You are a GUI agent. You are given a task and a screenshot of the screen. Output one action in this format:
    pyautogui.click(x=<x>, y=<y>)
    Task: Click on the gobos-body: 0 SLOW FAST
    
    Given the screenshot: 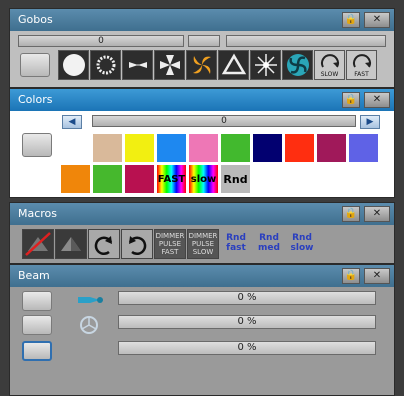 What is the action you would take?
    pyautogui.click(x=202, y=59)
    